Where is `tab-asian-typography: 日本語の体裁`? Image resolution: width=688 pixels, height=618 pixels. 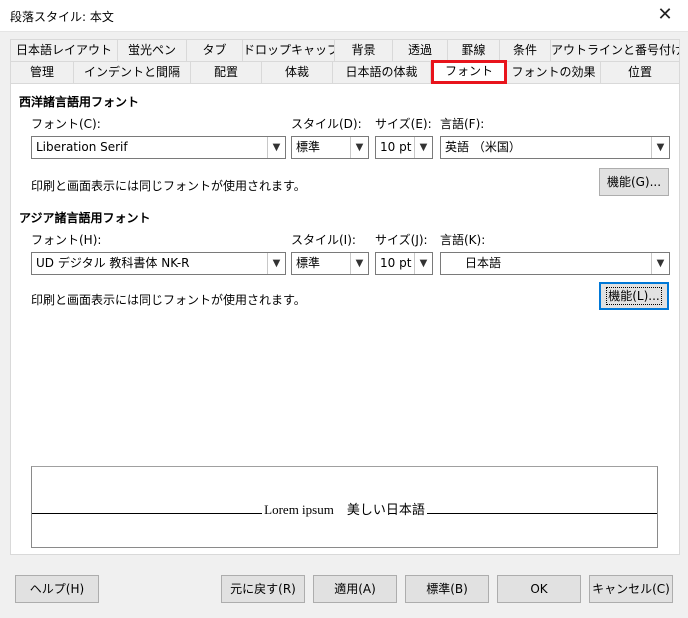
tab-asian-typography: 日本語の体裁 is located at coordinates (382, 72).